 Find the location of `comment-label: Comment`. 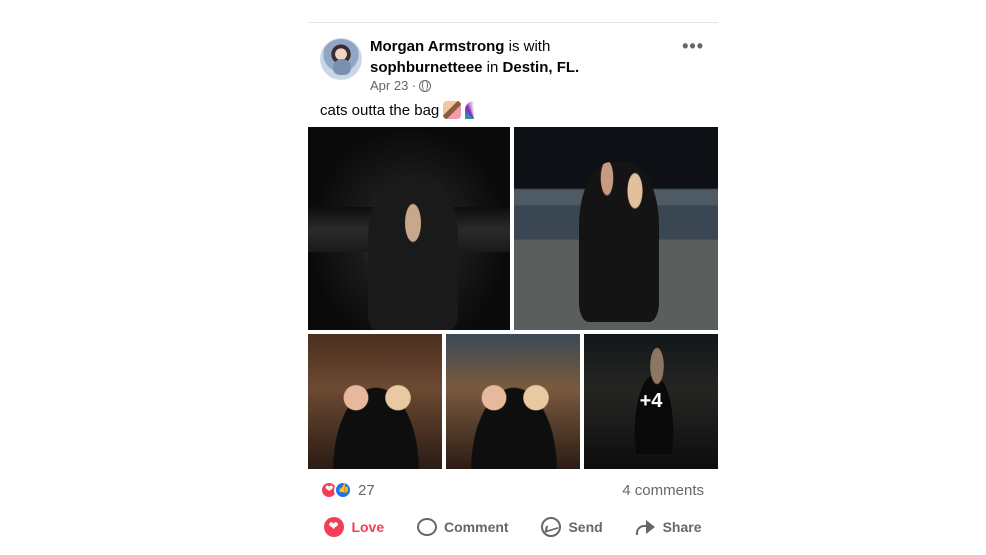

comment-label: Comment is located at coordinates (476, 527).